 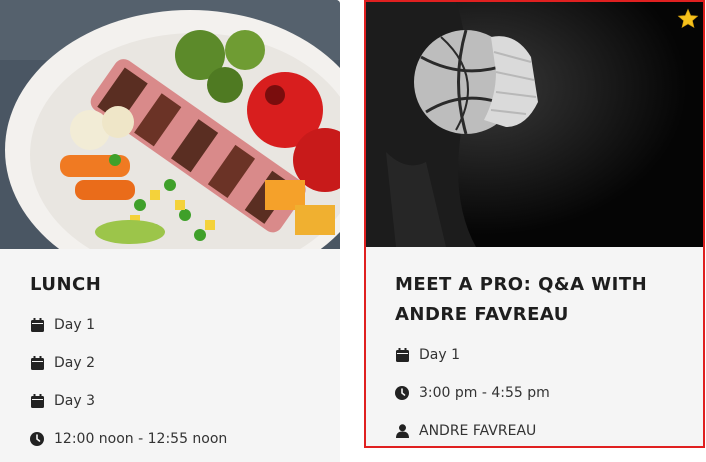 I want to click on session-day: Day 3, so click(x=62, y=401).